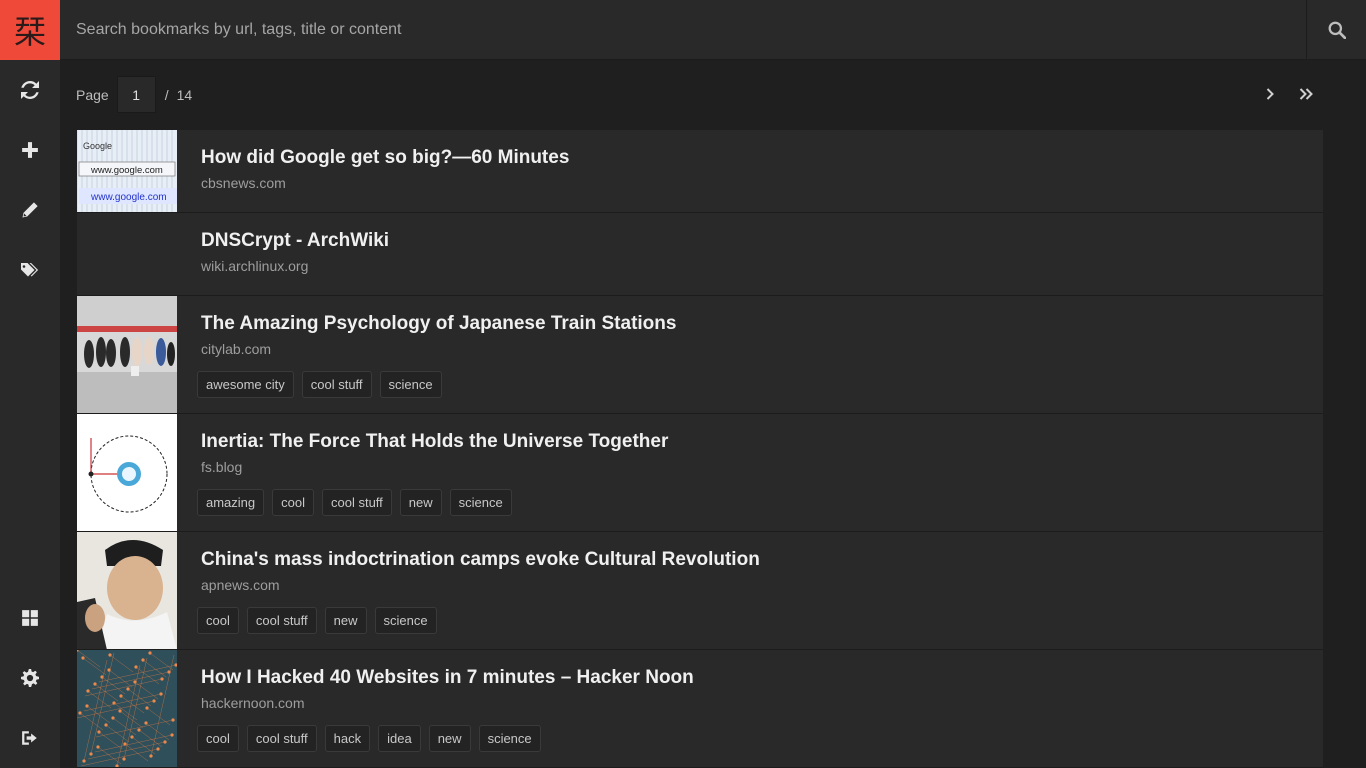 This screenshot has width=1366, height=768. What do you see at coordinates (92, 94) in the screenshot?
I see `page-label: Page` at bounding box center [92, 94].